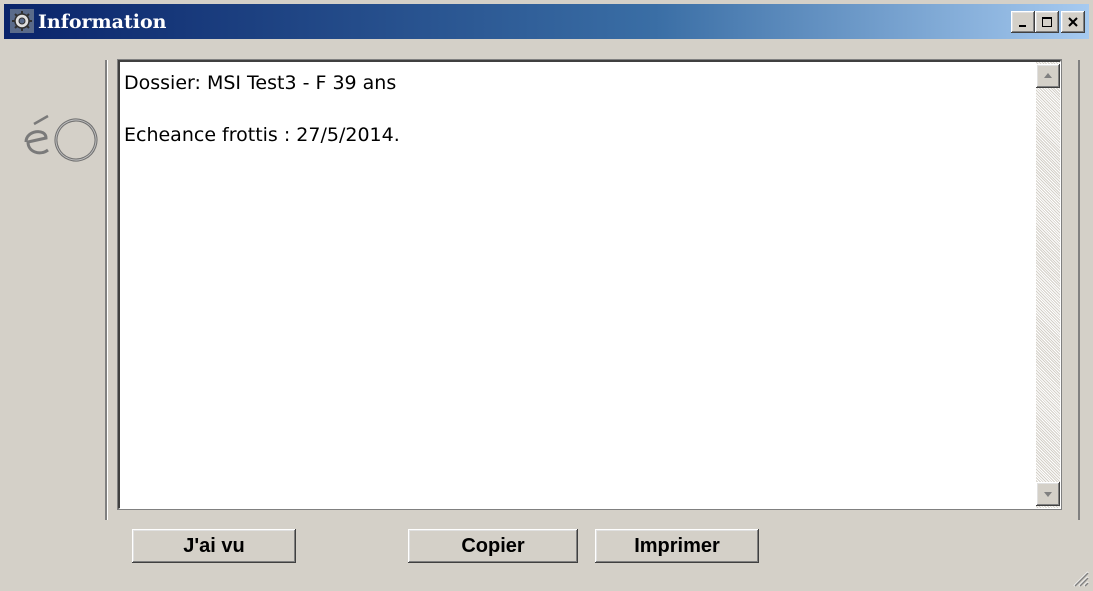  I want to click on seen-button: J'ai vu, so click(214, 546).